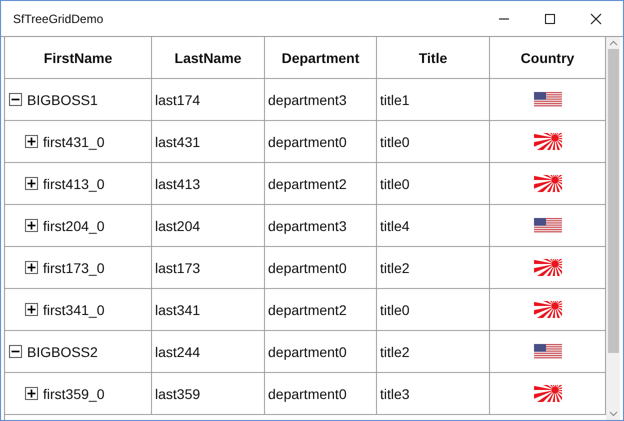  Describe the element at coordinates (596, 18) in the screenshot. I see `close-icon` at that location.